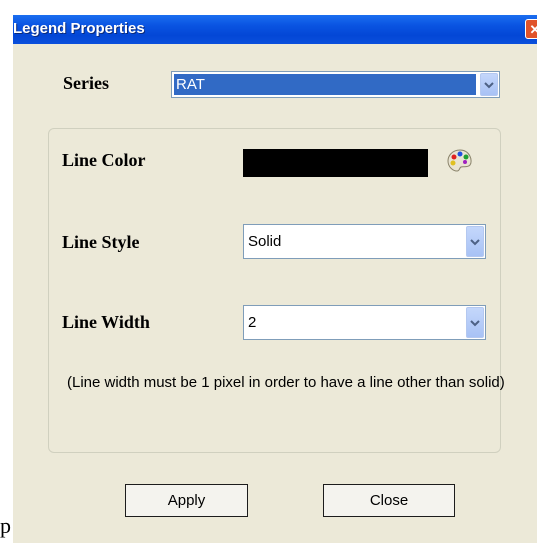 The height and width of the screenshot is (543, 537). I want to click on series-select: RAT, so click(335, 84).